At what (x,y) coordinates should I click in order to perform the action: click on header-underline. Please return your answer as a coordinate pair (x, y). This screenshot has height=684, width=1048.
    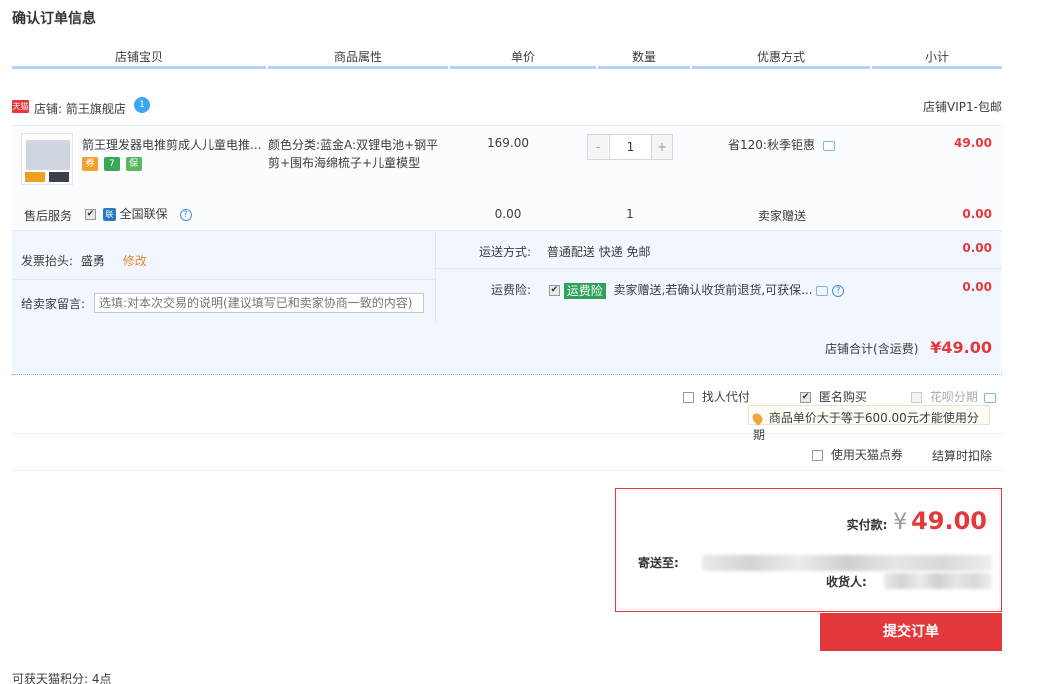
    Looking at the image, I should click on (507, 67).